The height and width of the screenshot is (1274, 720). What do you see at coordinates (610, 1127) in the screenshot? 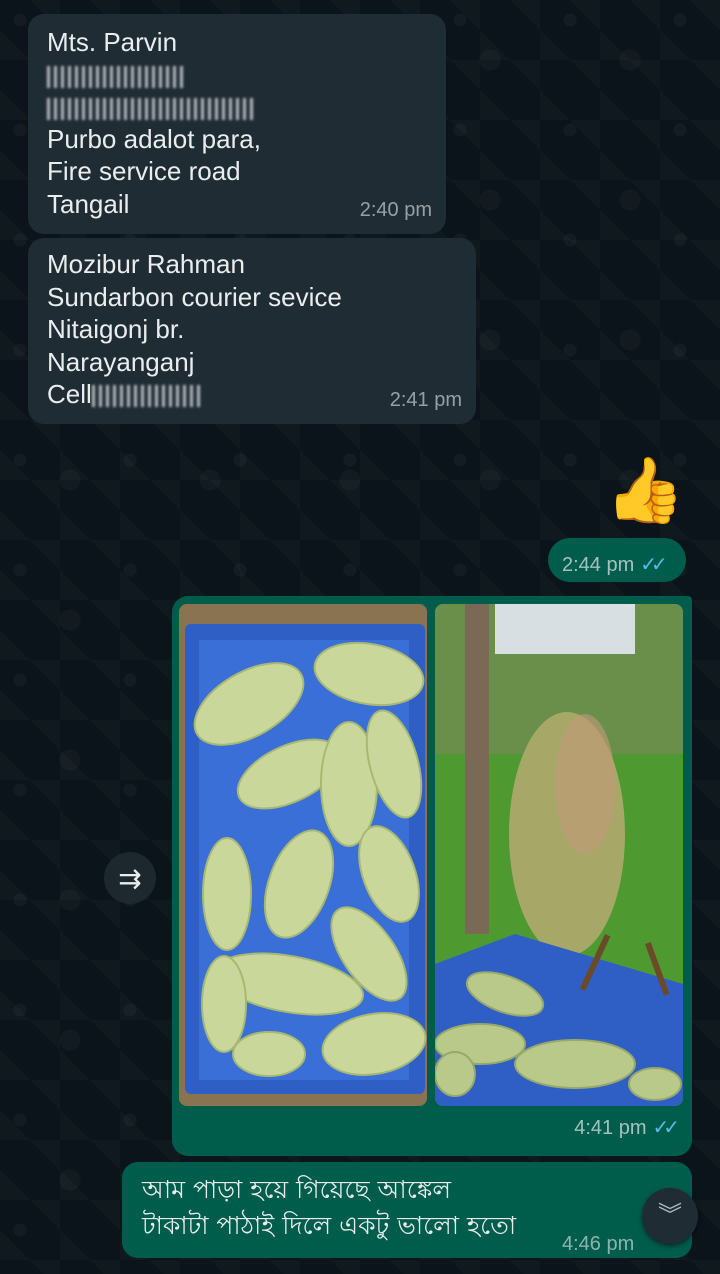
I see `message-time: 4:41 pm` at bounding box center [610, 1127].